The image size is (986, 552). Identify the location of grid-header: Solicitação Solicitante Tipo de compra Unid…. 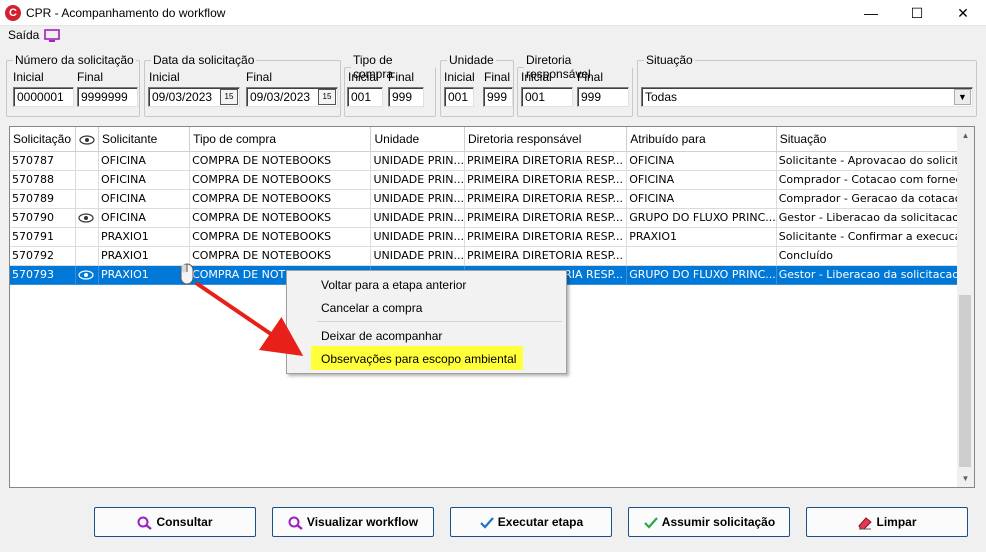
(492, 139).